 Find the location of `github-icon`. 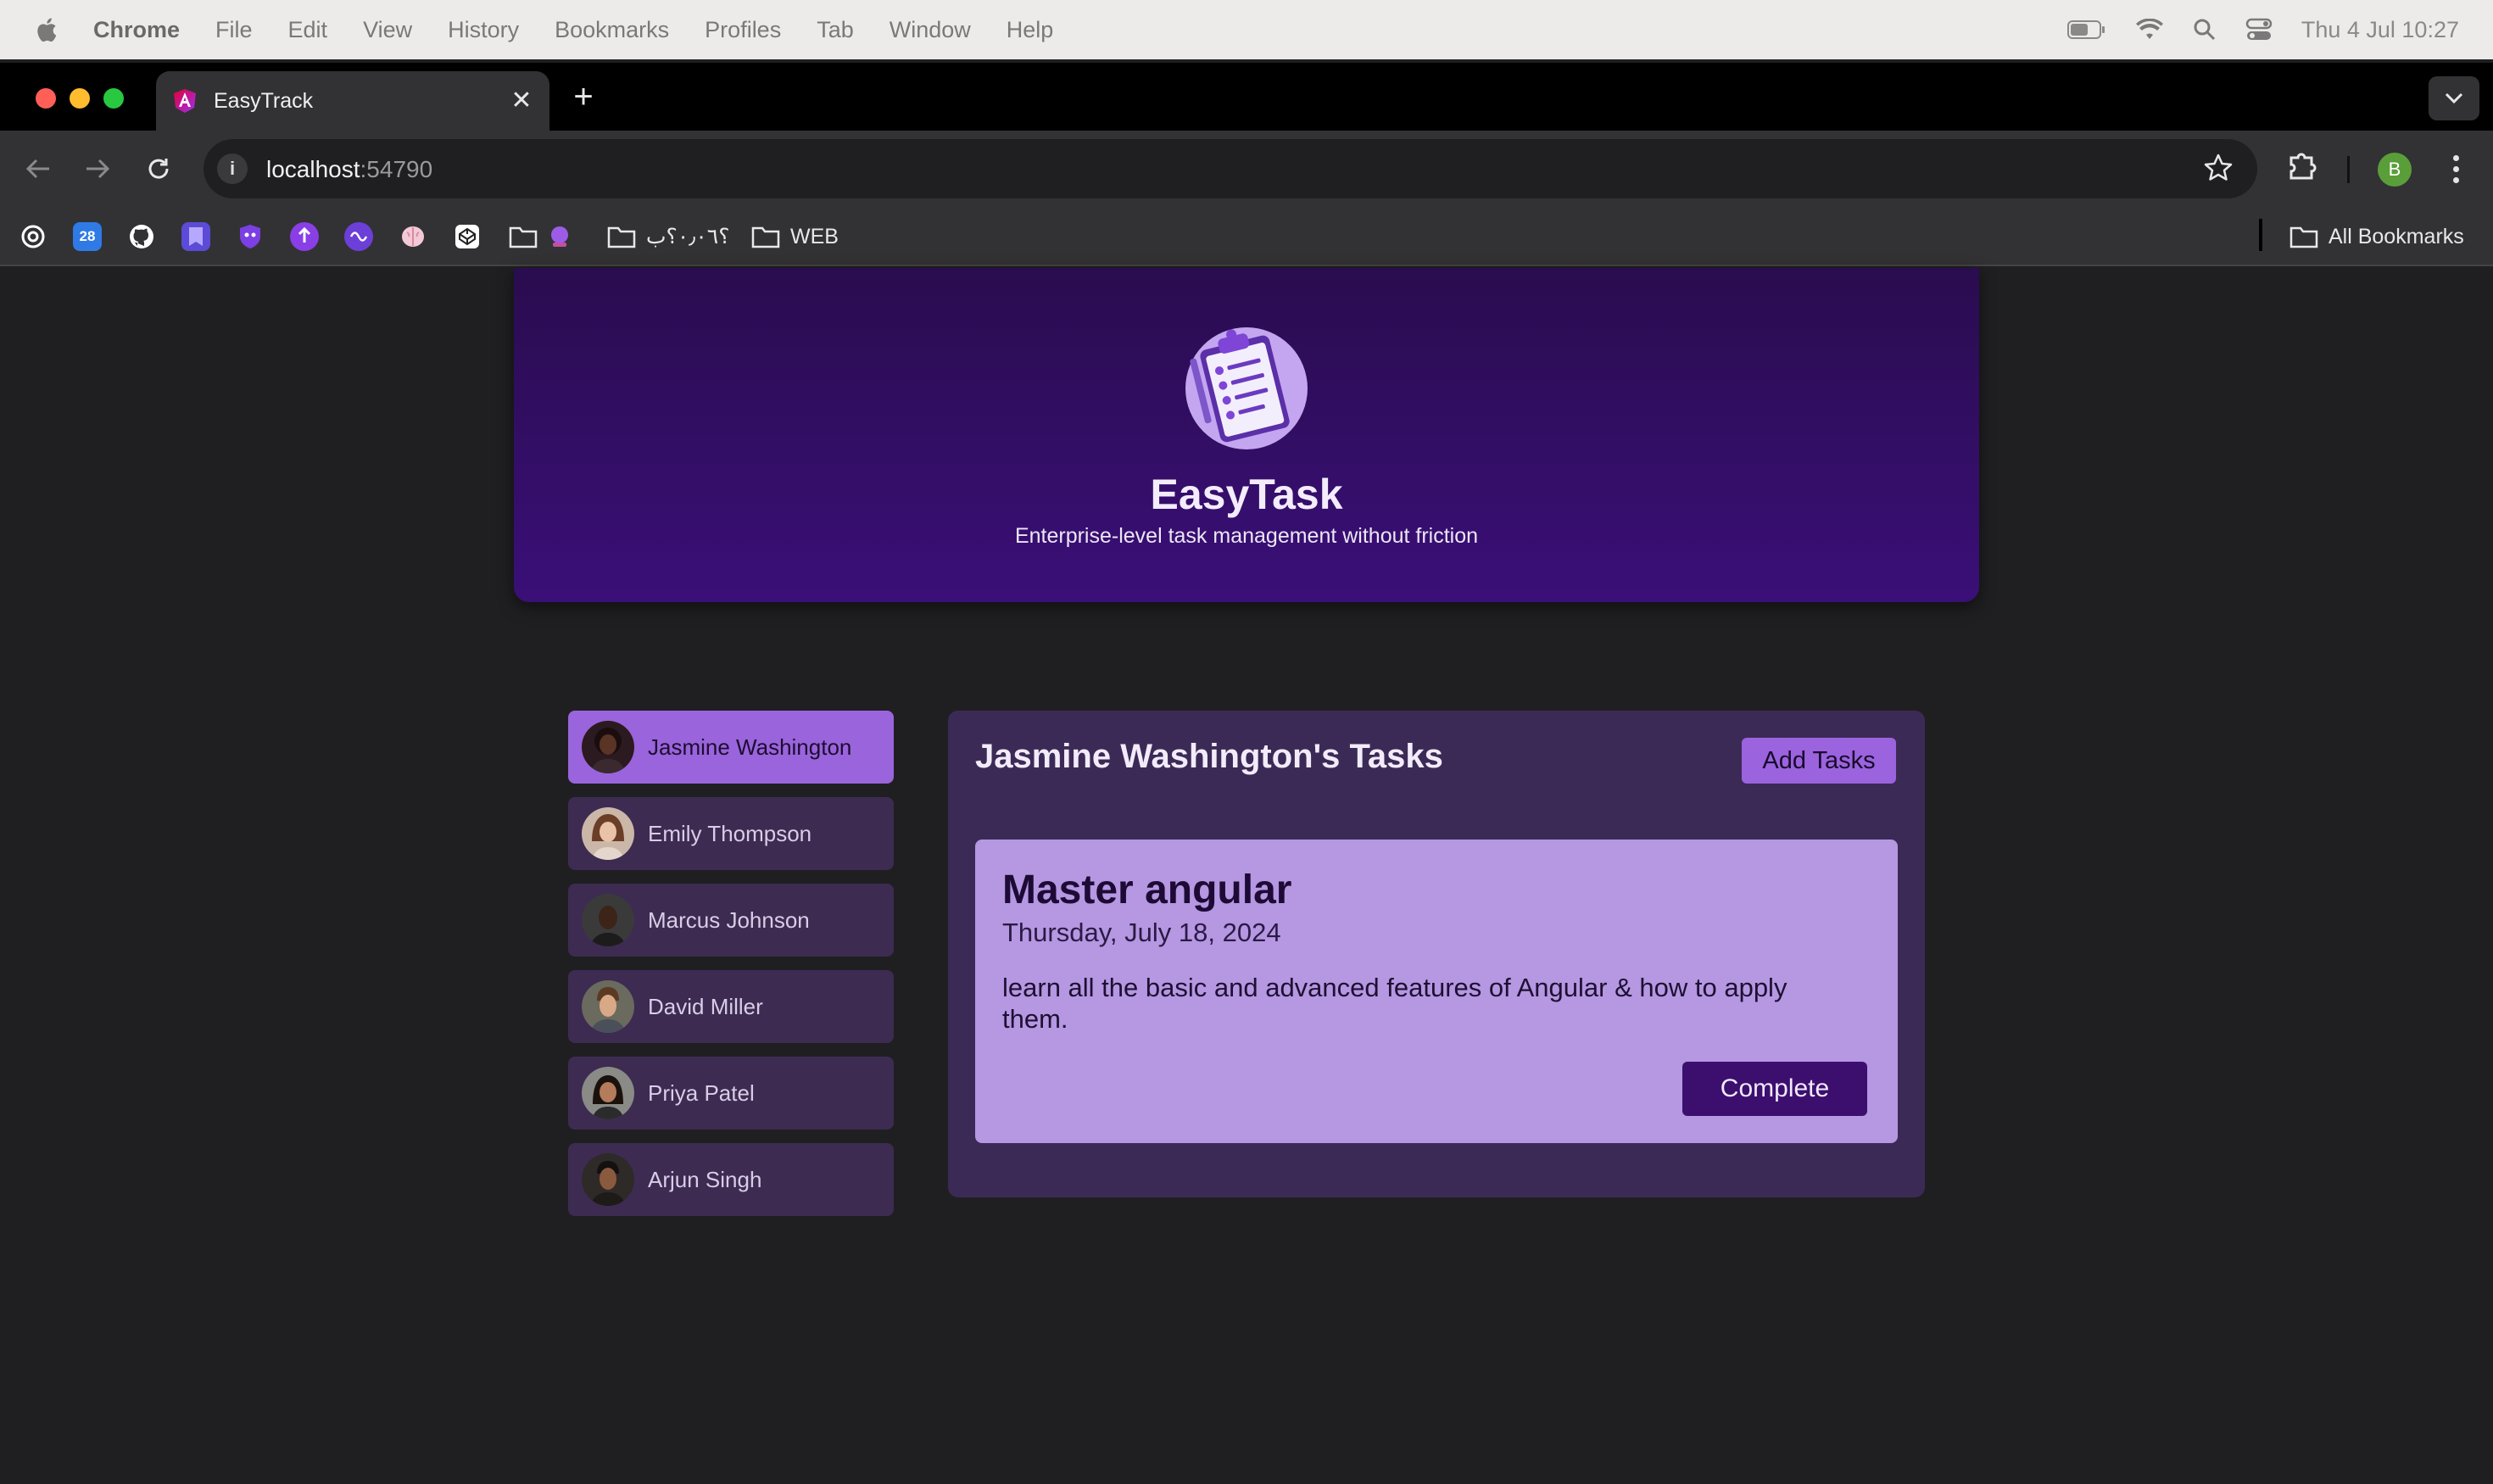

github-icon is located at coordinates (141, 236).